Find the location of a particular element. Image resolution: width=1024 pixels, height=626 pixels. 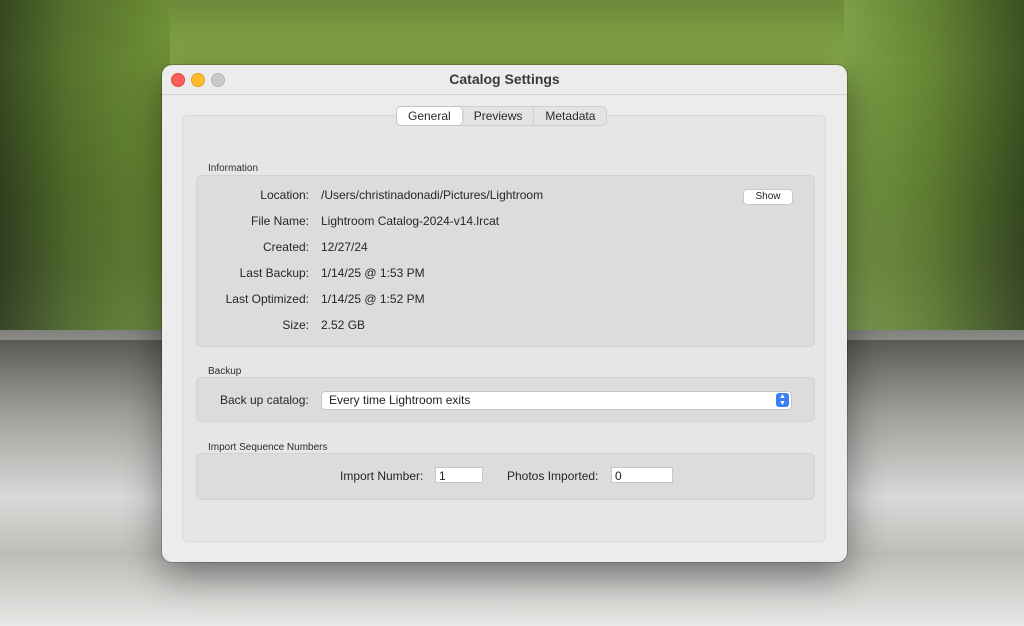

last-optimized-label: Last Optimized: is located at coordinates (267, 299).